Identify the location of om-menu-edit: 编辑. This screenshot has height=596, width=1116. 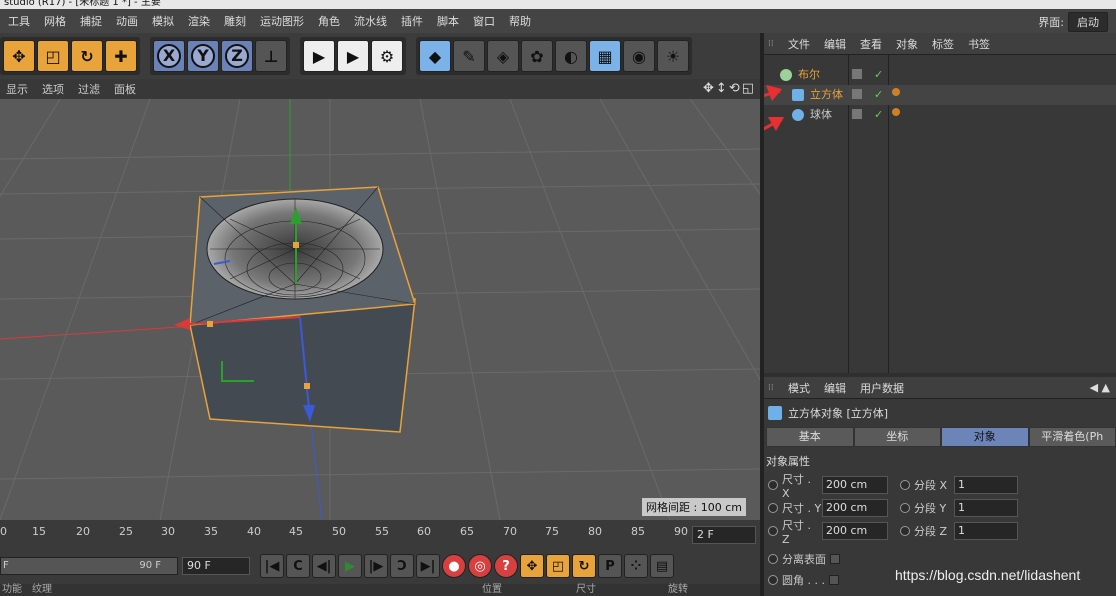
(835, 44).